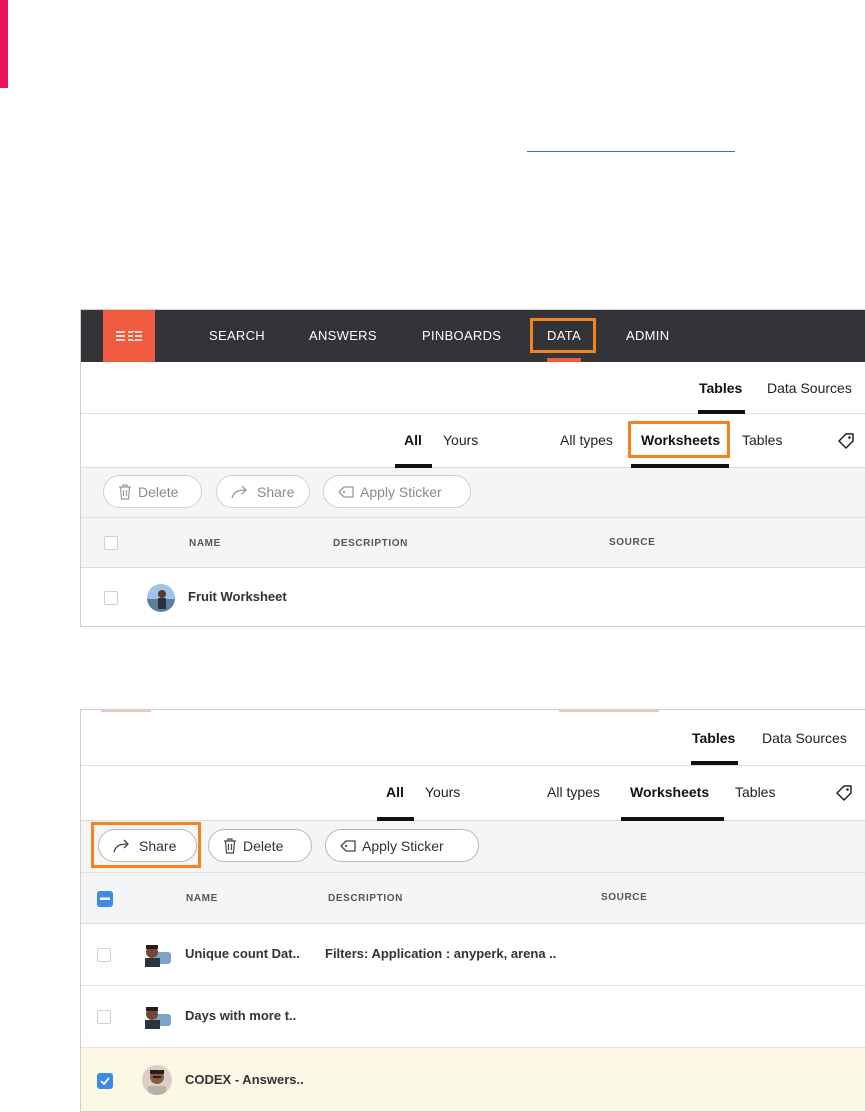 Image resolution: width=865 pixels, height=1112 pixels. What do you see at coordinates (240, 1015) in the screenshot?
I see `row-name: Days with more t..` at bounding box center [240, 1015].